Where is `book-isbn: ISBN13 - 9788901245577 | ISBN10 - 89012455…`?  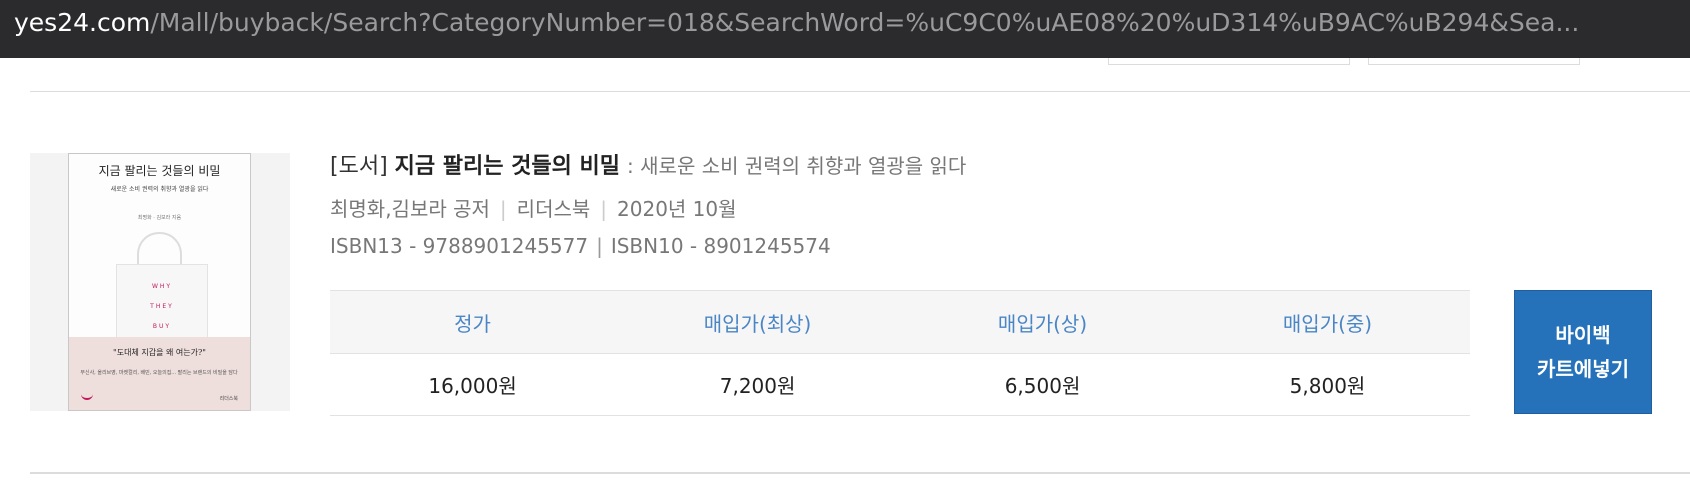
book-isbn: ISBN13 - 9788901245577 | ISBN10 - 89012455… is located at coordinates (580, 246).